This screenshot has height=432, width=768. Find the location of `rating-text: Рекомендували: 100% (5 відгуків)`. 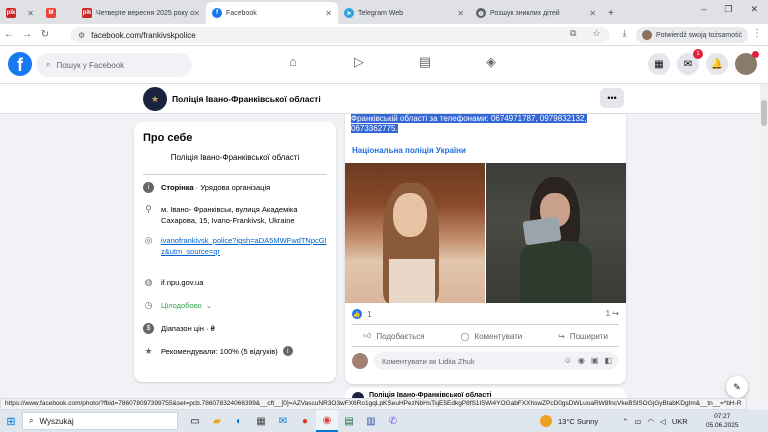

rating-text: Рекомендували: 100% (5 відгуків) is located at coordinates (219, 351).